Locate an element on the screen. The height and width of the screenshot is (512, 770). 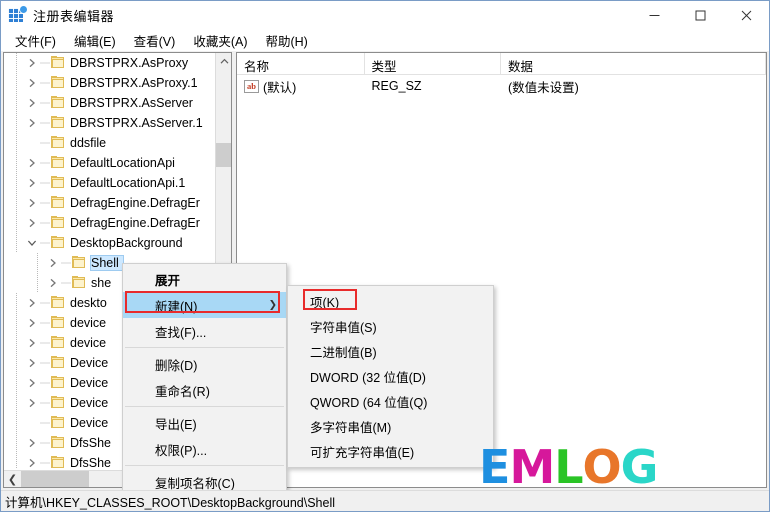
values-column-header: 数据 is located at coordinates (633, 63).